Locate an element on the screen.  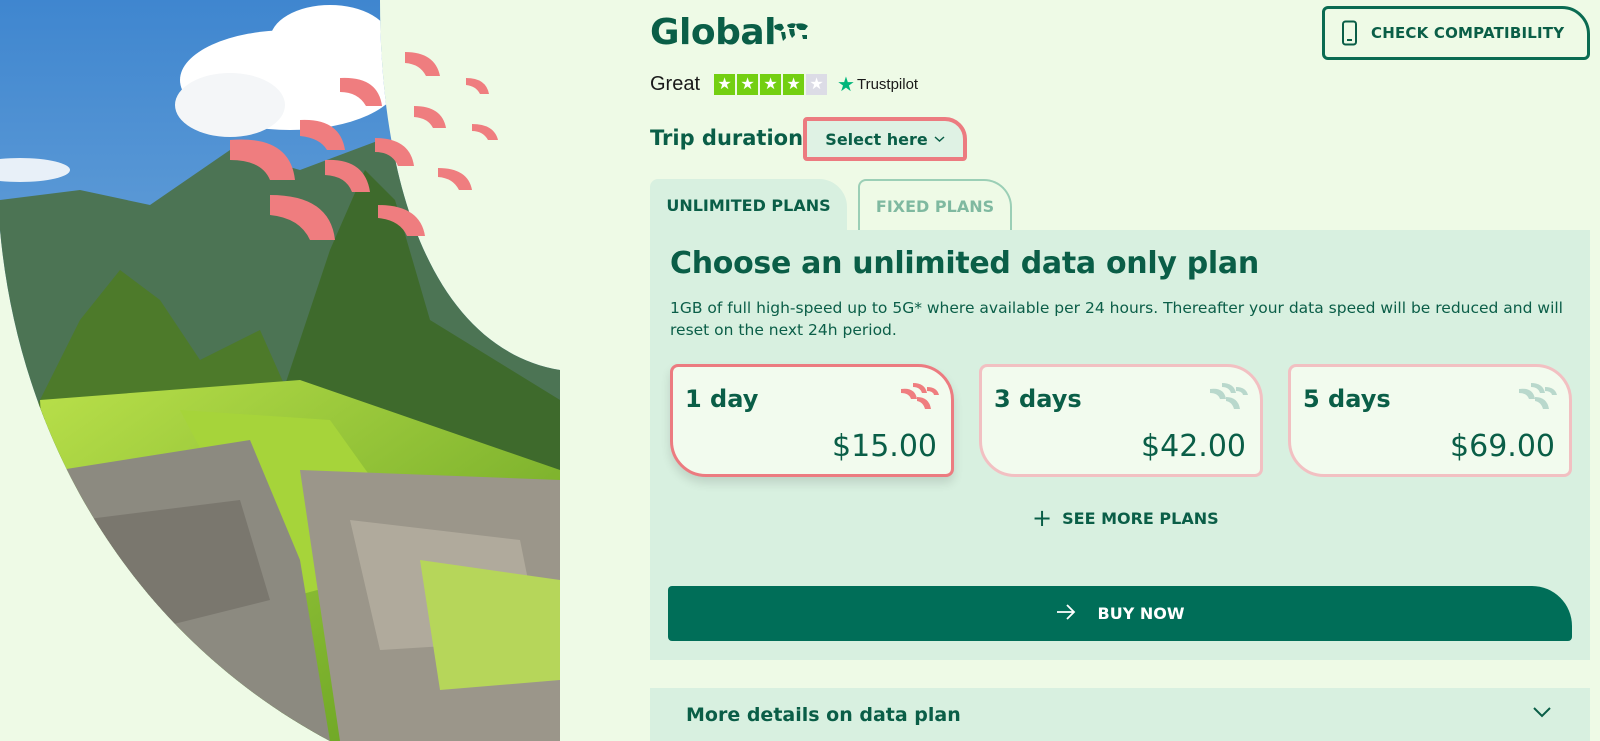
check-compatibility-label: CHECK COMPATIBILITY is located at coordinates (1468, 33).